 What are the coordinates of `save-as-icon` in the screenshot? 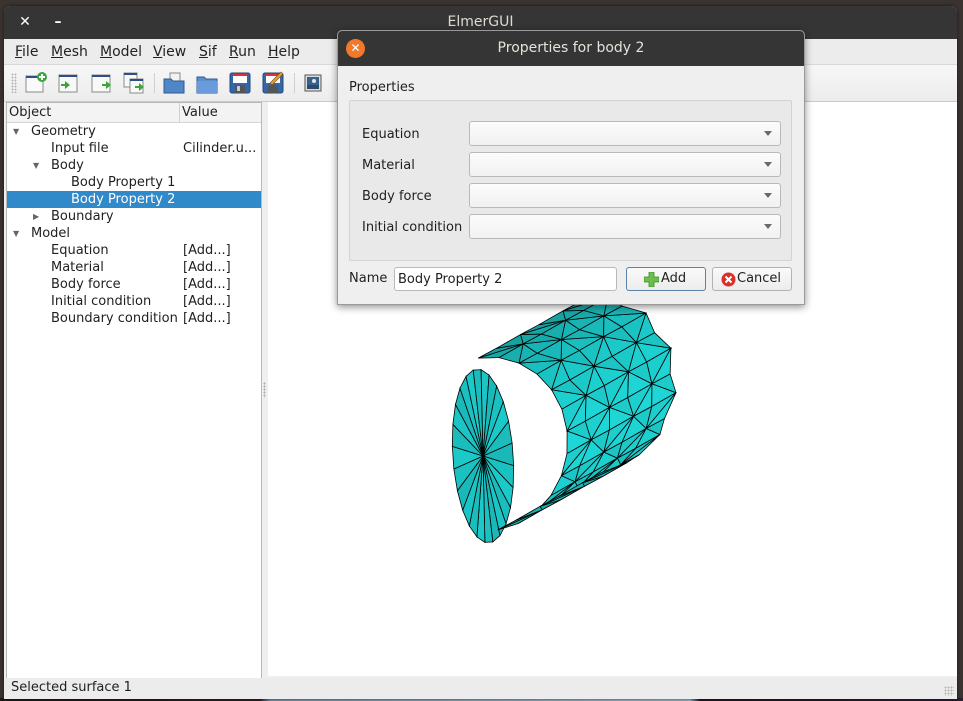 It's located at (273, 83).